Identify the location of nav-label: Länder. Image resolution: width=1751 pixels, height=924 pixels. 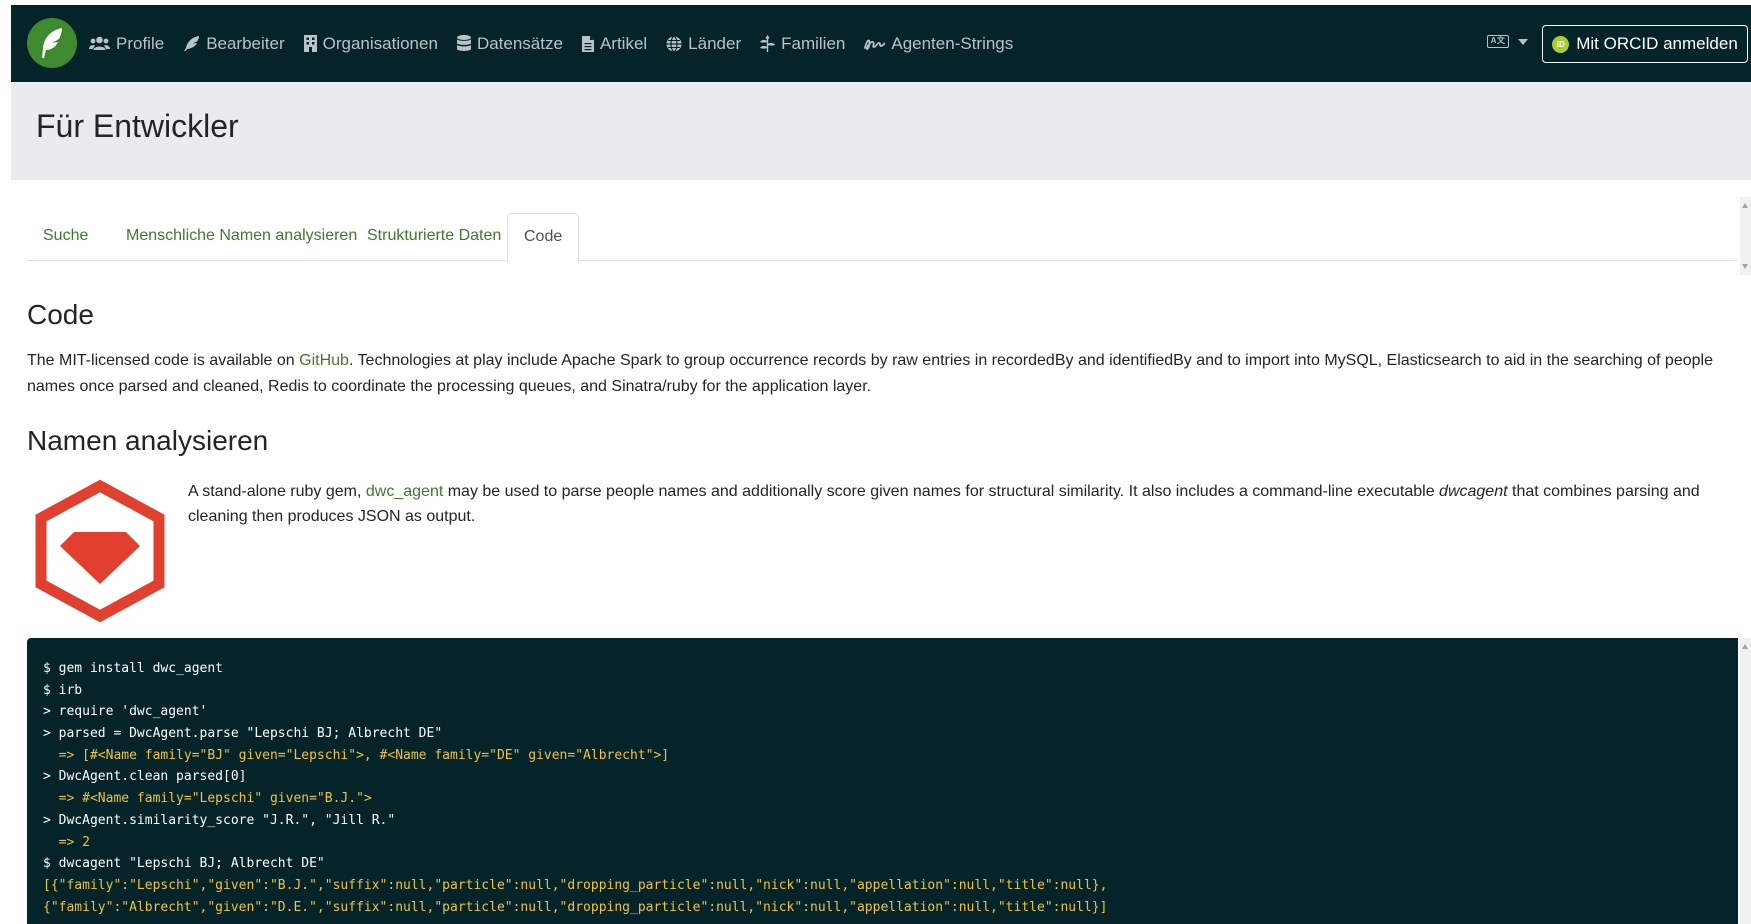
(715, 43).